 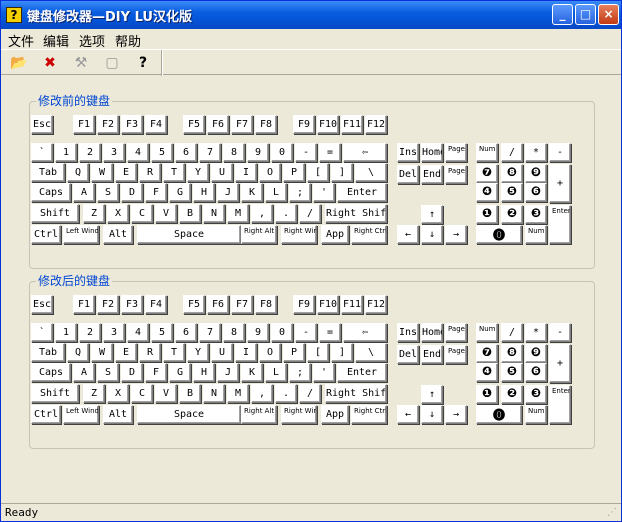 I want to click on after-key-tab_row-8: I, so click(x=246, y=352).